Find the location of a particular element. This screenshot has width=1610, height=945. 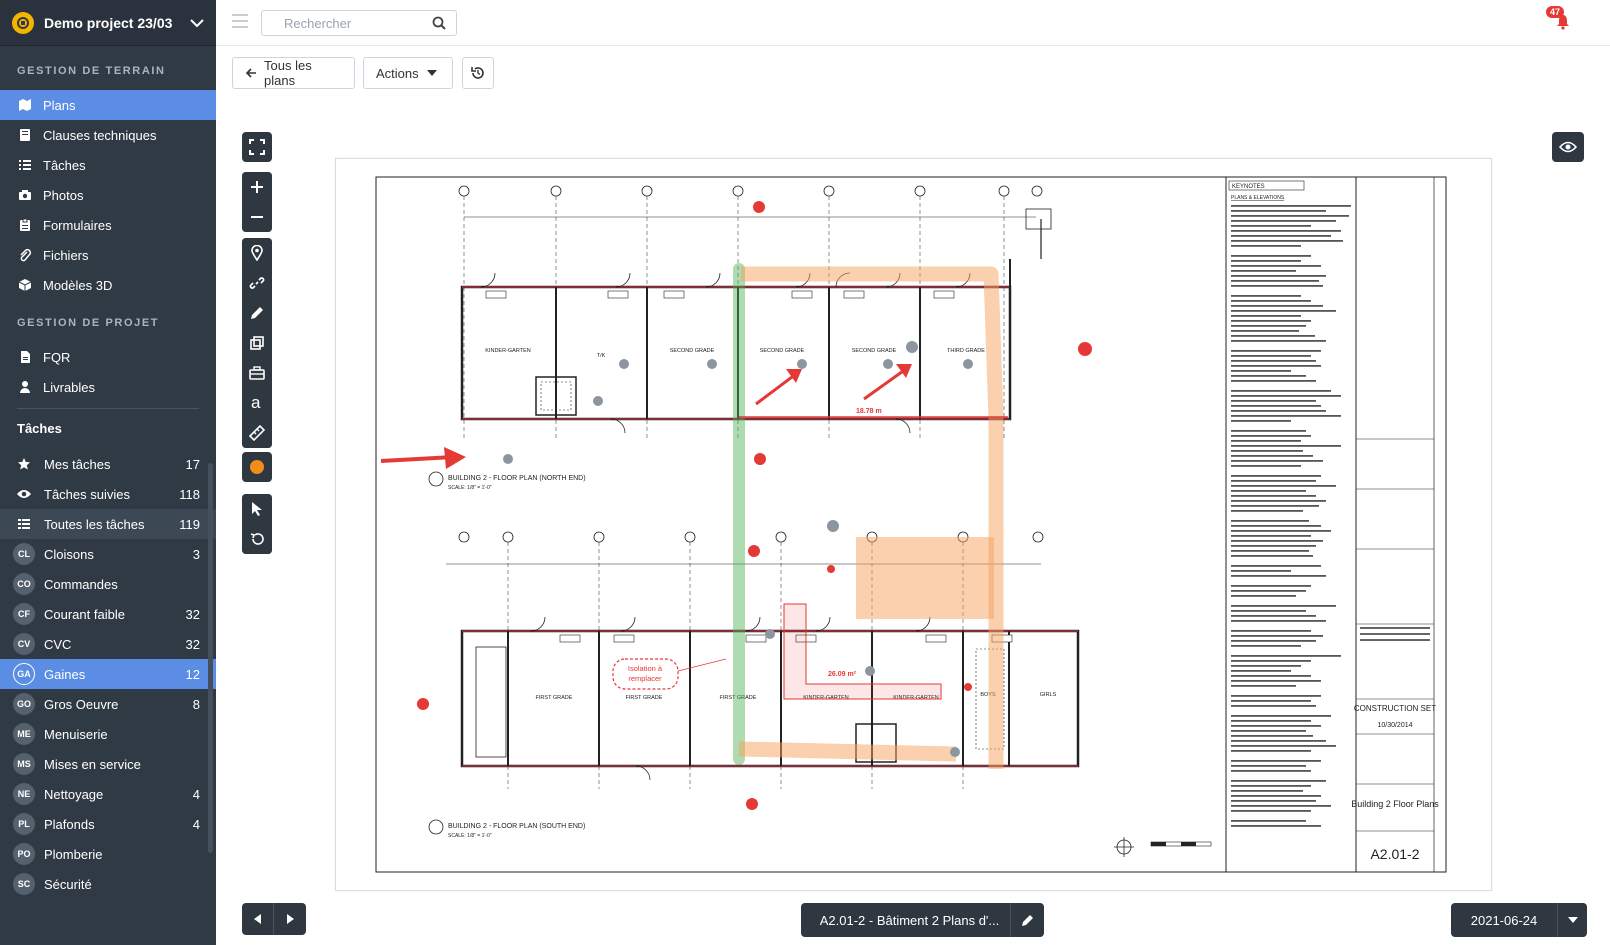

actions-dropdown-button: Actions is located at coordinates (408, 73).